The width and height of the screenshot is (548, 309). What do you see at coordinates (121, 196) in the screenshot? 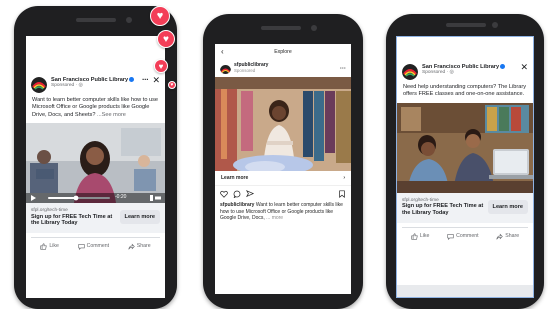
I see `video-time: -0:20` at bounding box center [121, 196].